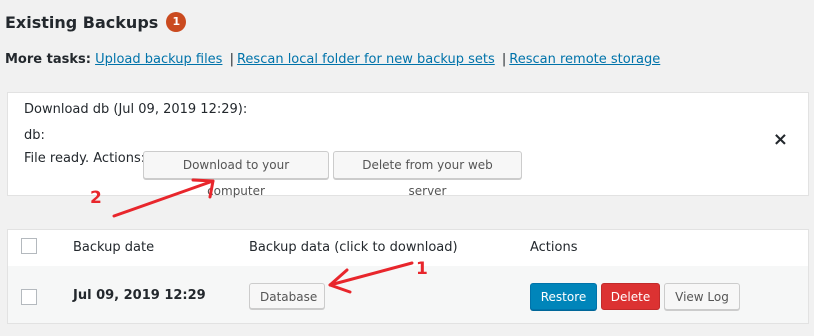  What do you see at coordinates (29, 297) in the screenshot?
I see `row-checkbox` at bounding box center [29, 297].